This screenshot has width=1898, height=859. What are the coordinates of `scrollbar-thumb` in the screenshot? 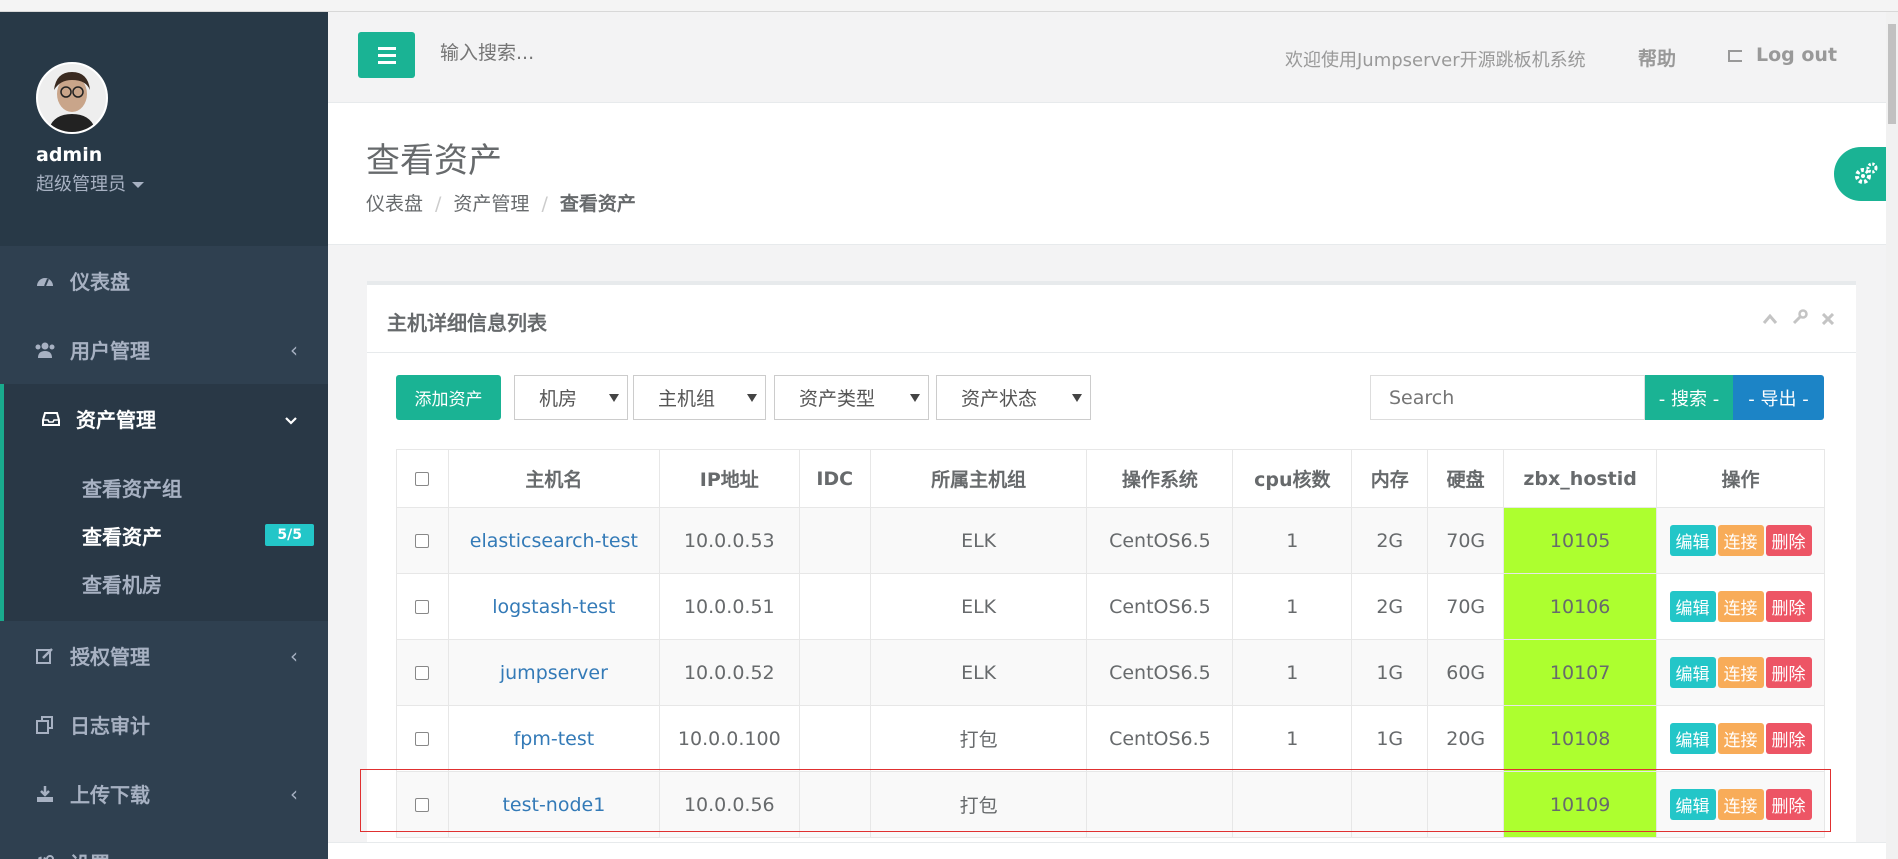 It's located at (1892, 74).